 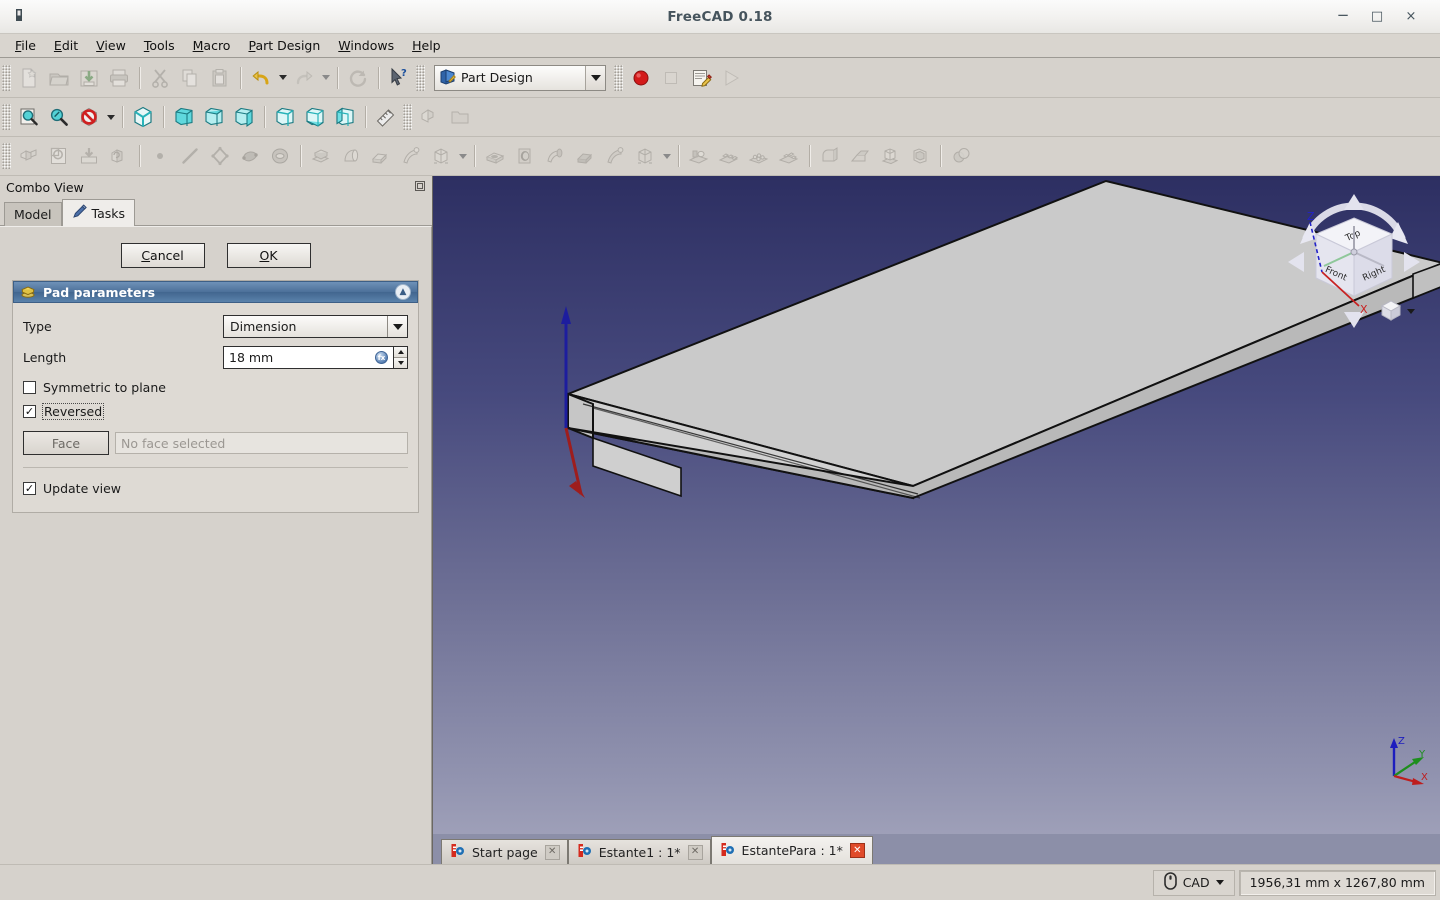 I want to click on redo-dropdown-arrow, so click(x=325, y=78).